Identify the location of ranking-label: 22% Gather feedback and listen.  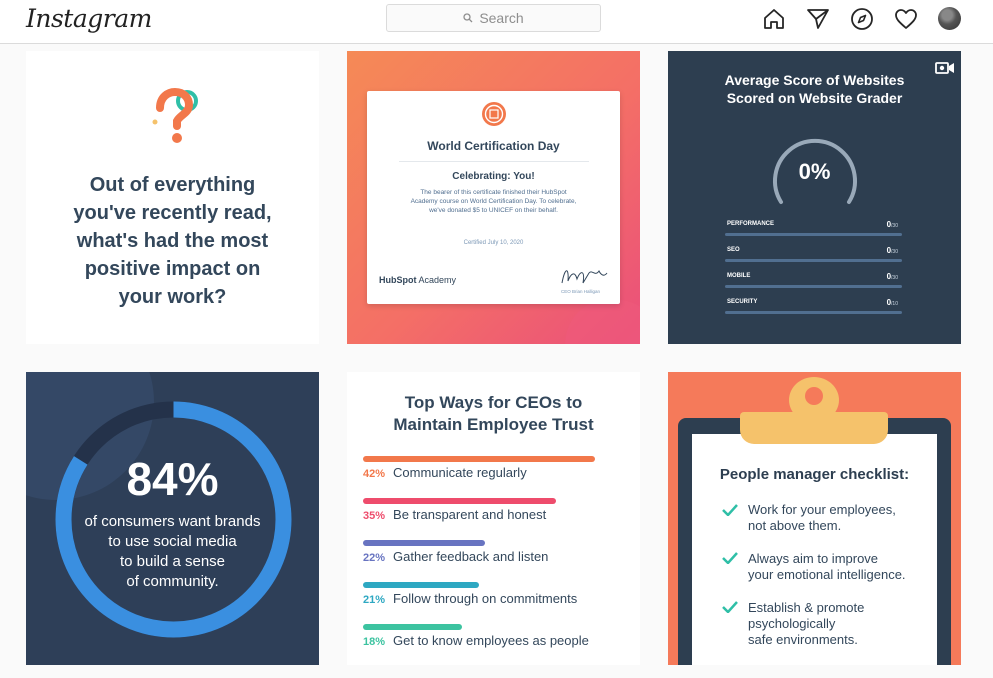
(455, 556).